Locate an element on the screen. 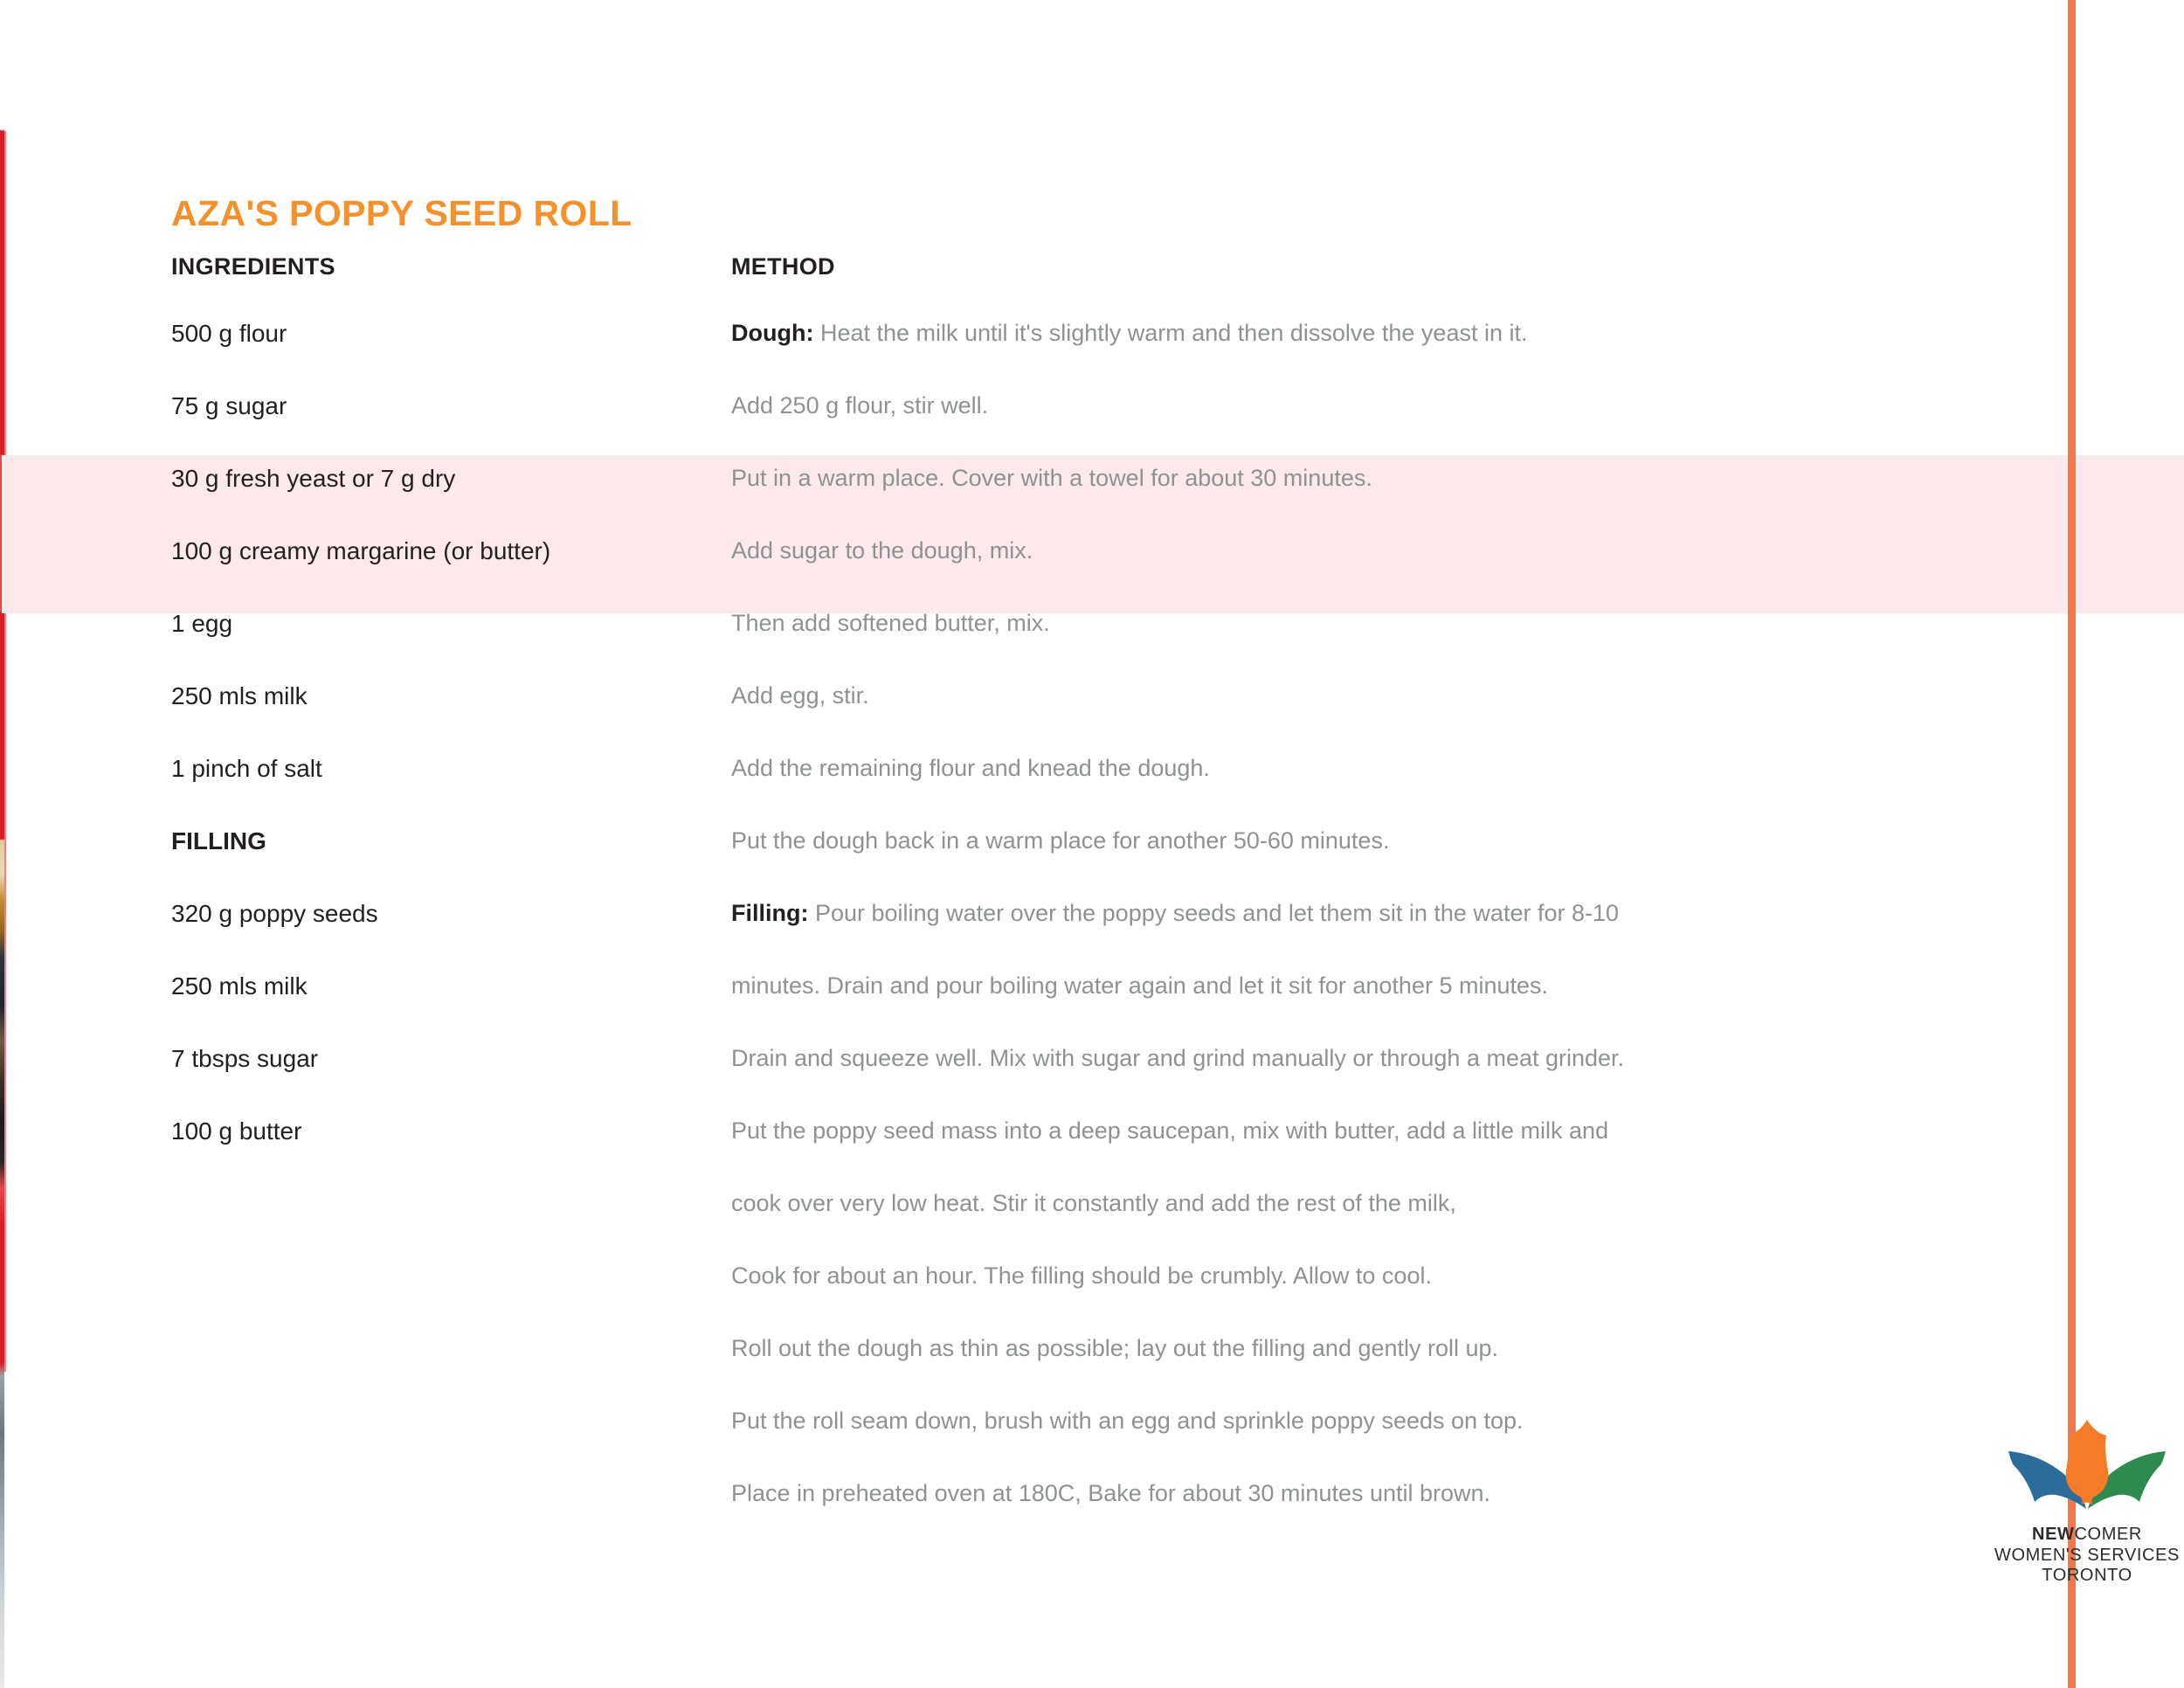 Image resolution: width=2184 pixels, height=1688 pixels. logo-line2: WOMEN'S SERVICES is located at coordinates (2087, 1555).